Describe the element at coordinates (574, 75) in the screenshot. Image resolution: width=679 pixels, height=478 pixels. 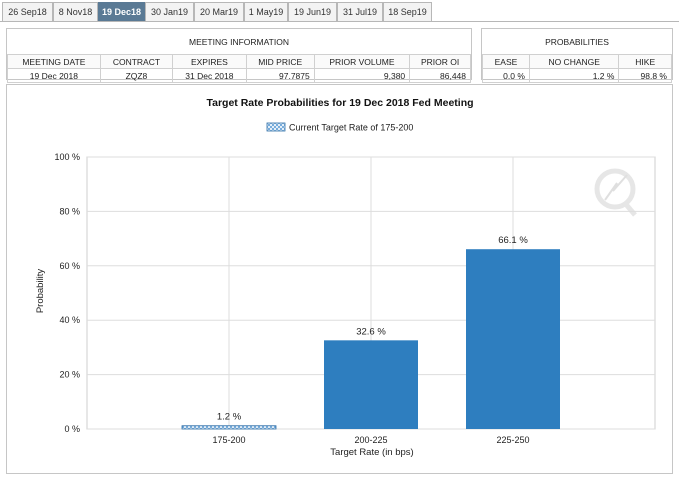
I see `no-change-value: 1.2 %` at that location.